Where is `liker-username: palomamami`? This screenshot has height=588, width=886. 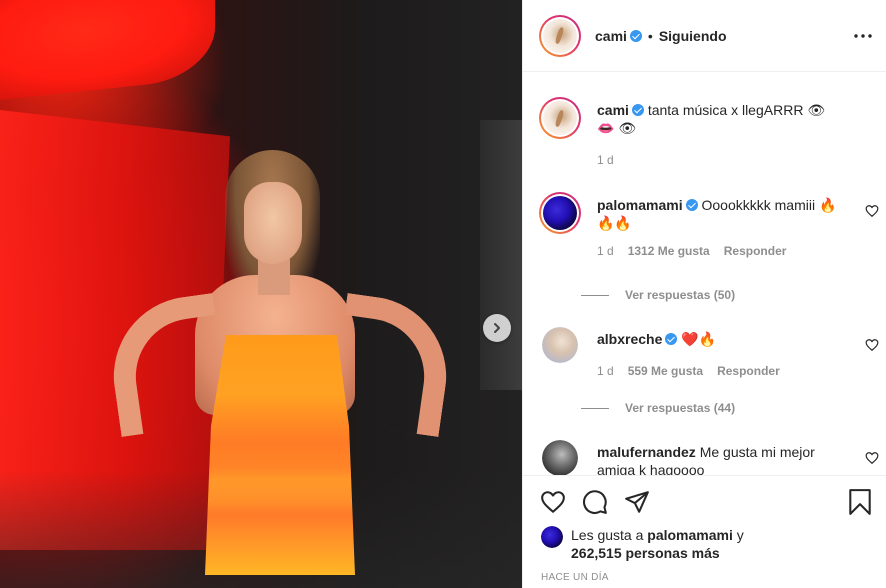 liker-username: palomamami is located at coordinates (690, 535).